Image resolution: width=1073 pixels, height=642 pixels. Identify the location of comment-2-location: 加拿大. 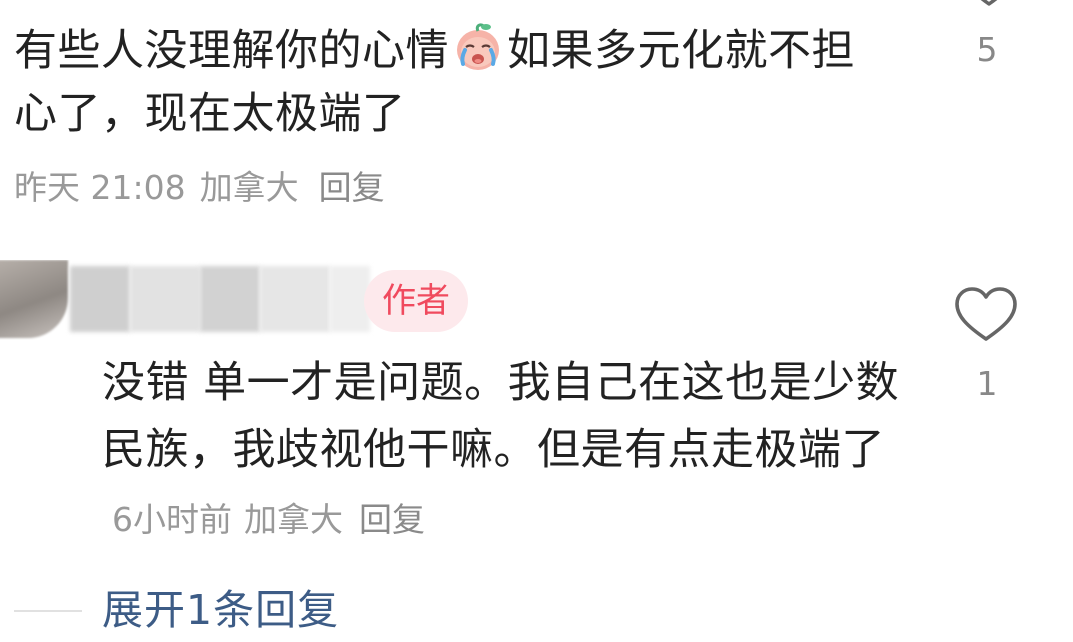
(293, 519).